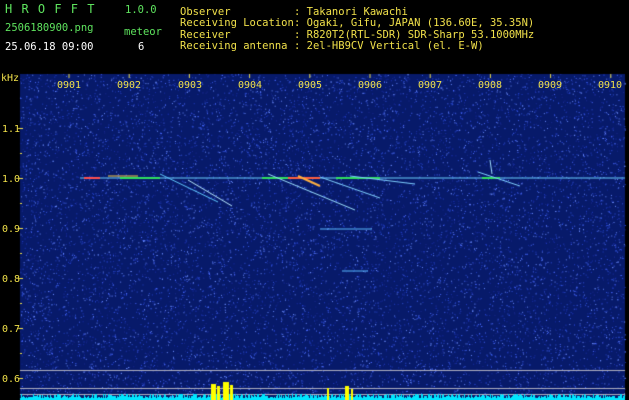 This screenshot has height=400, width=629. What do you see at coordinates (370, 85) in the screenshot?
I see `x-tick-label: 0906` at bounding box center [370, 85].